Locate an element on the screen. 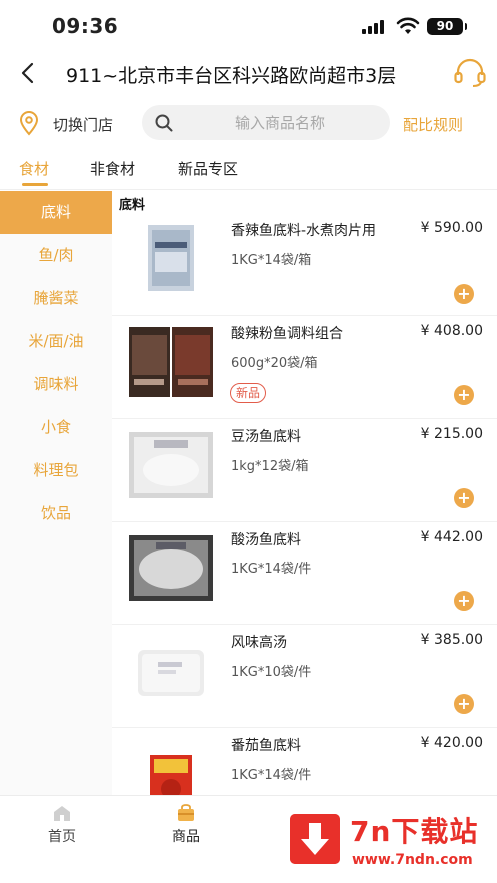 The width and height of the screenshot is (497, 883). product-card: 酸辣粉鱼调料组合 ¥ 408.00 600g*20袋/箱 新品 + is located at coordinates (304, 367).